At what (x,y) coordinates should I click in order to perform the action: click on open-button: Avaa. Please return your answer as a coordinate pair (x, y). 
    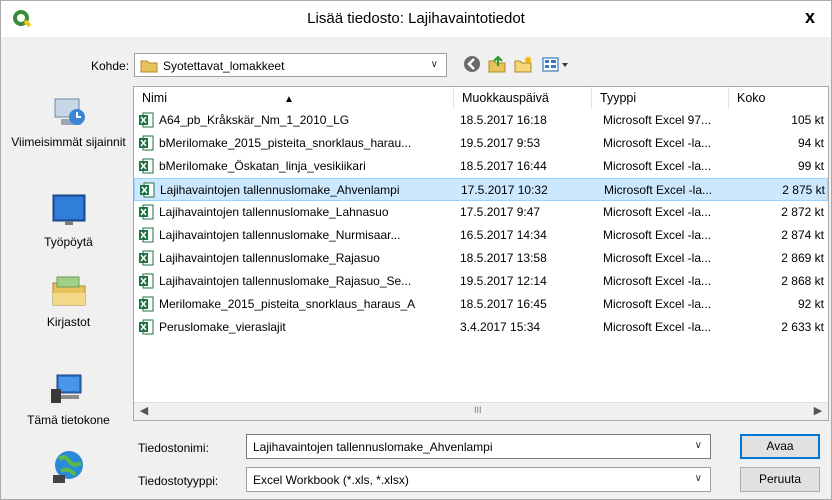
    Looking at the image, I should click on (780, 446).